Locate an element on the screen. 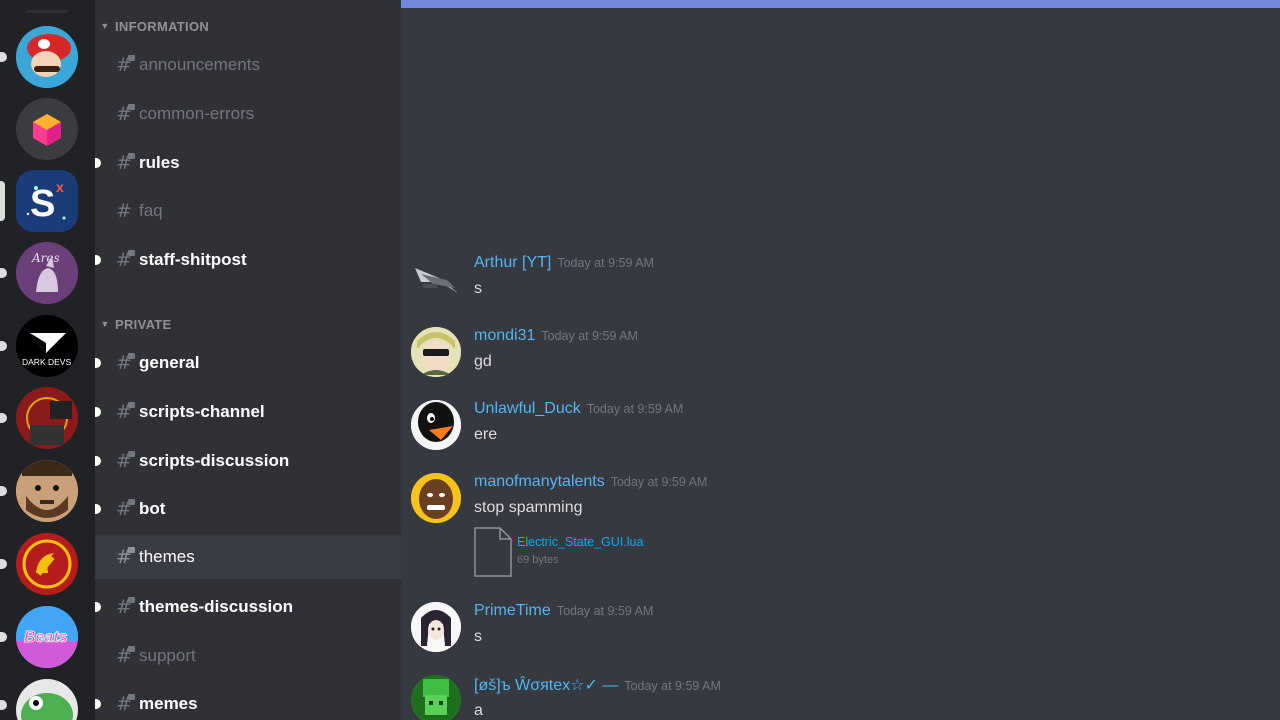 This screenshot has height=720, width=1280. message-text: stop spamming is located at coordinates (528, 507).